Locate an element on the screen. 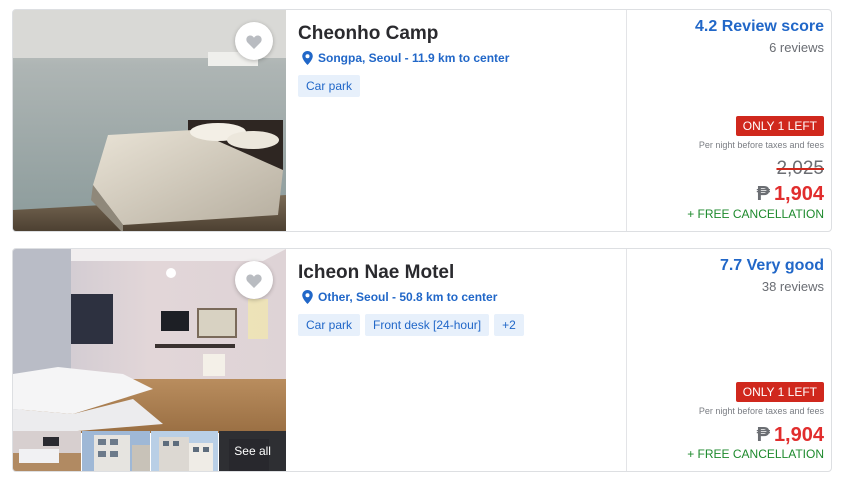 This screenshot has height=479, width=842. original-price: 2,025 is located at coordinates (800, 168).